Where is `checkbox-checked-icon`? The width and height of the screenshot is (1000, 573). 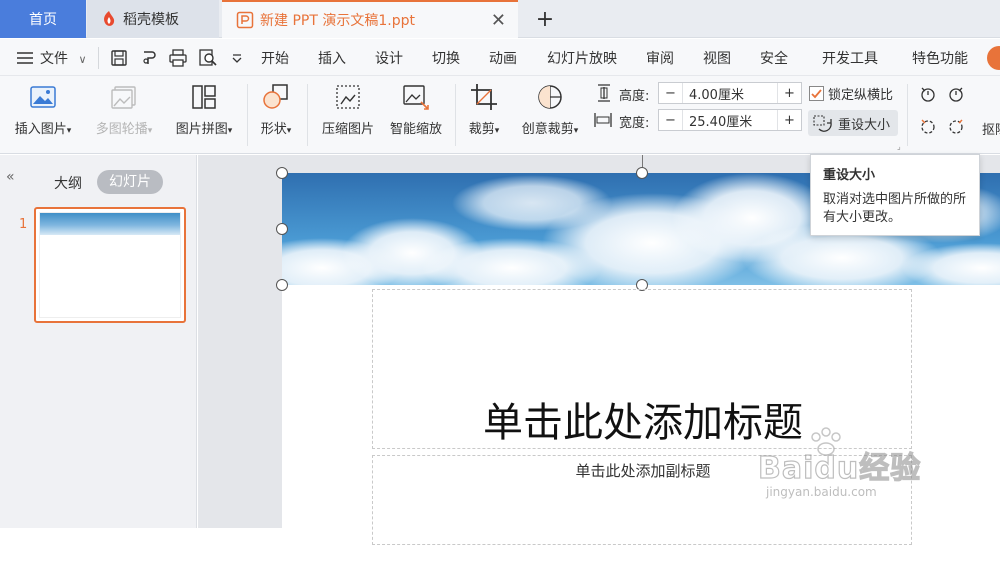 checkbox-checked-icon is located at coordinates (816, 93).